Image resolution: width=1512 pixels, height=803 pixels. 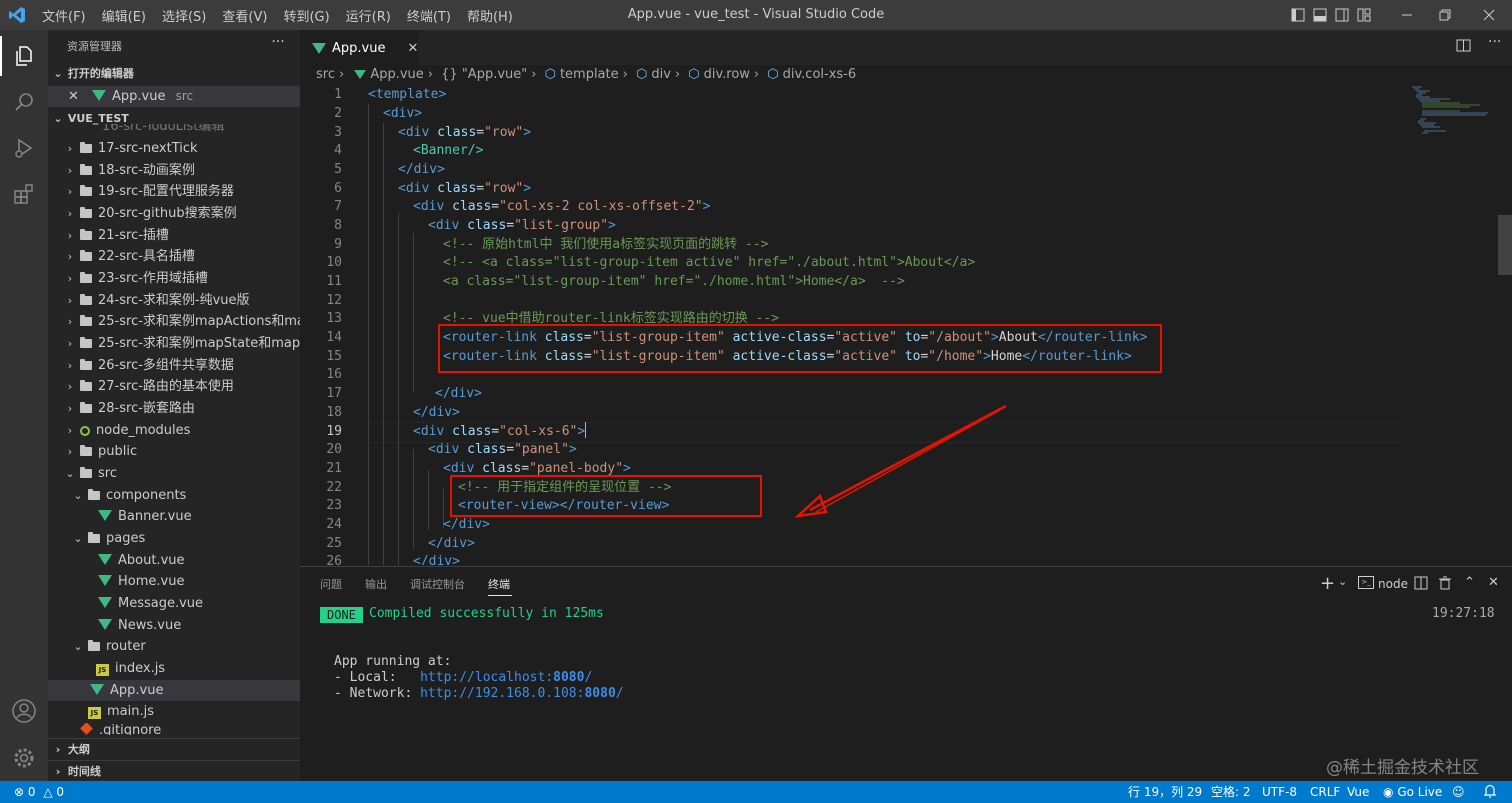 I want to click on menu-go: 转到(G), so click(x=306, y=15).